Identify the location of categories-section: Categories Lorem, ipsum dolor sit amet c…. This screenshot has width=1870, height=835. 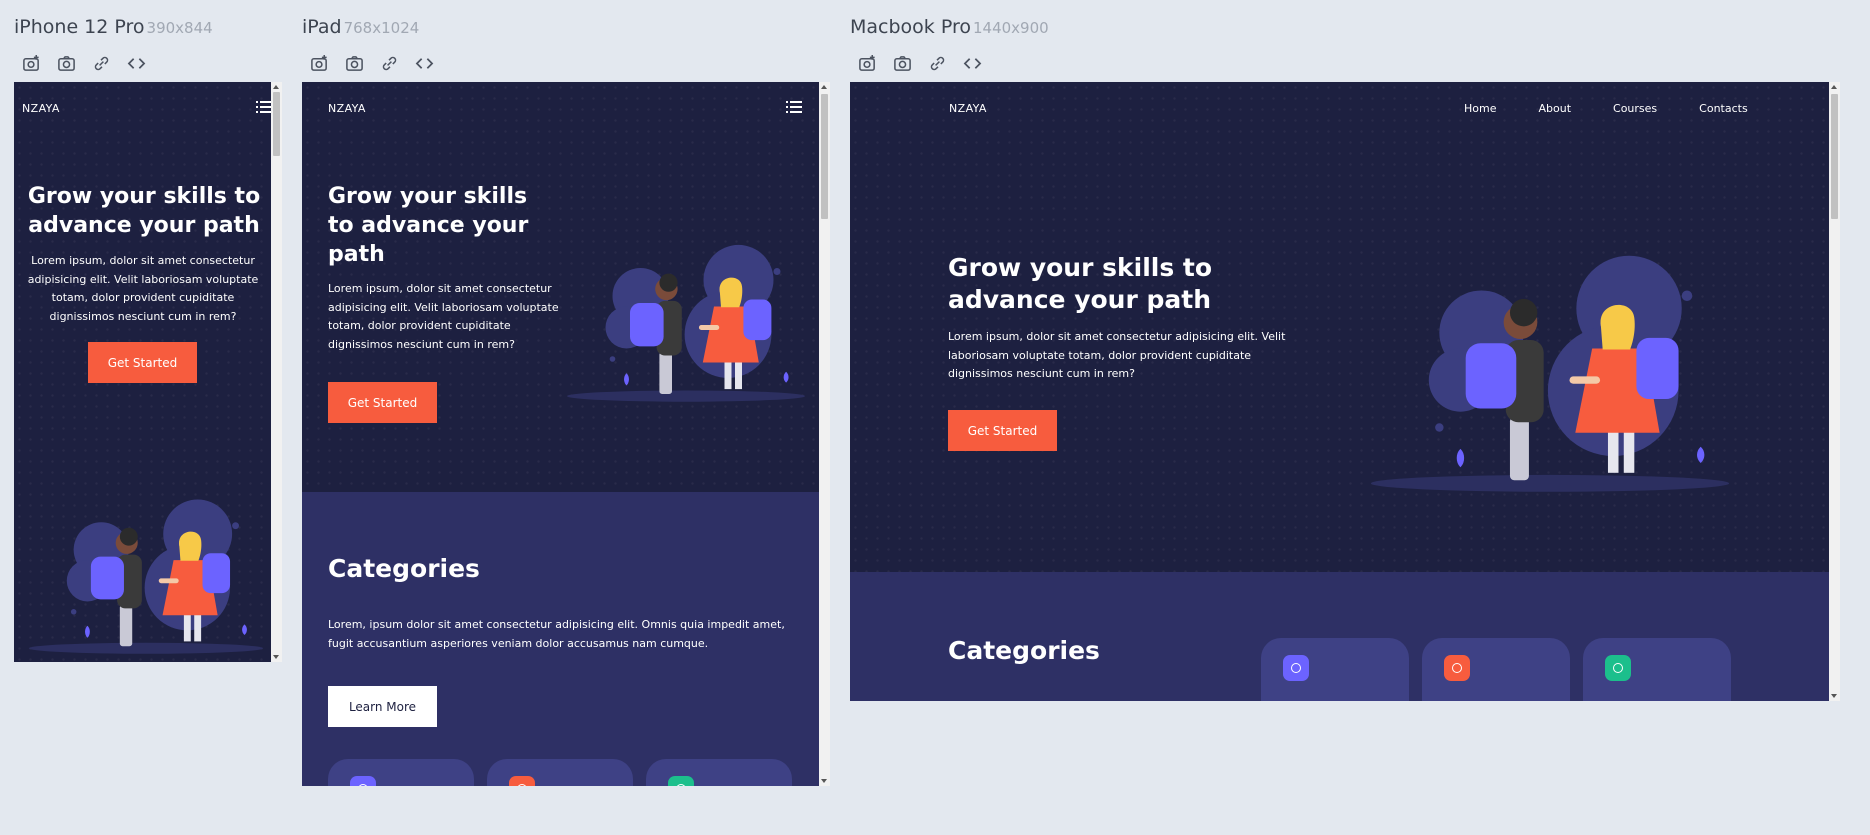
(560, 639).